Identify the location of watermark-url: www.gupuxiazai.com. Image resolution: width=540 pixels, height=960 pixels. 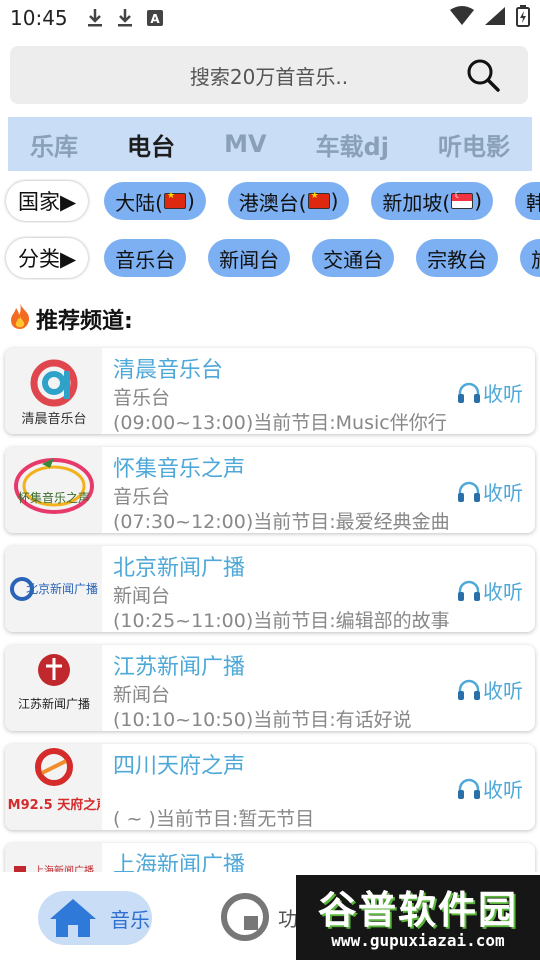
(418, 940).